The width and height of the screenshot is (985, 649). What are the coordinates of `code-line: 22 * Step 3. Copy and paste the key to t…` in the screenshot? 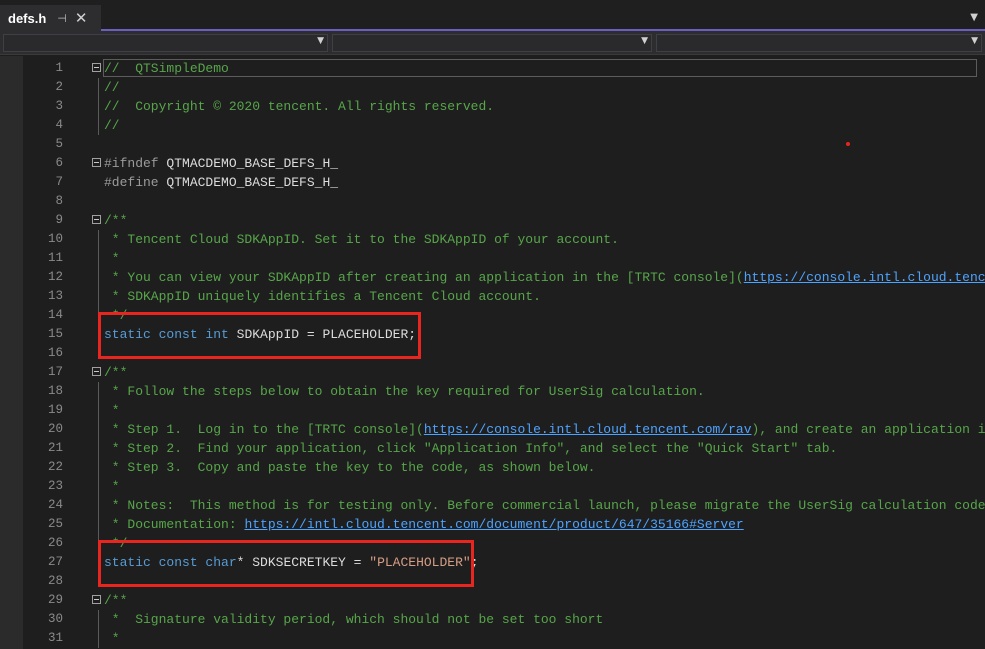 It's located at (492, 467).